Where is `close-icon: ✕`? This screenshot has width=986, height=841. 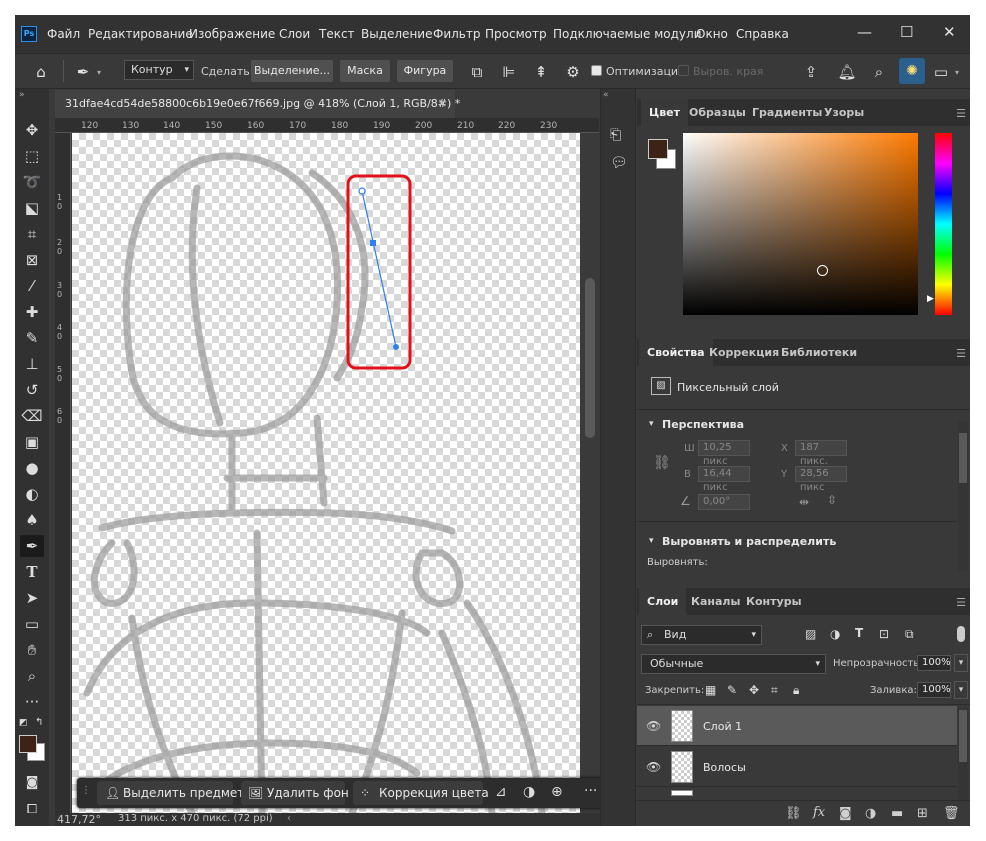 close-icon: ✕ is located at coordinates (949, 32).